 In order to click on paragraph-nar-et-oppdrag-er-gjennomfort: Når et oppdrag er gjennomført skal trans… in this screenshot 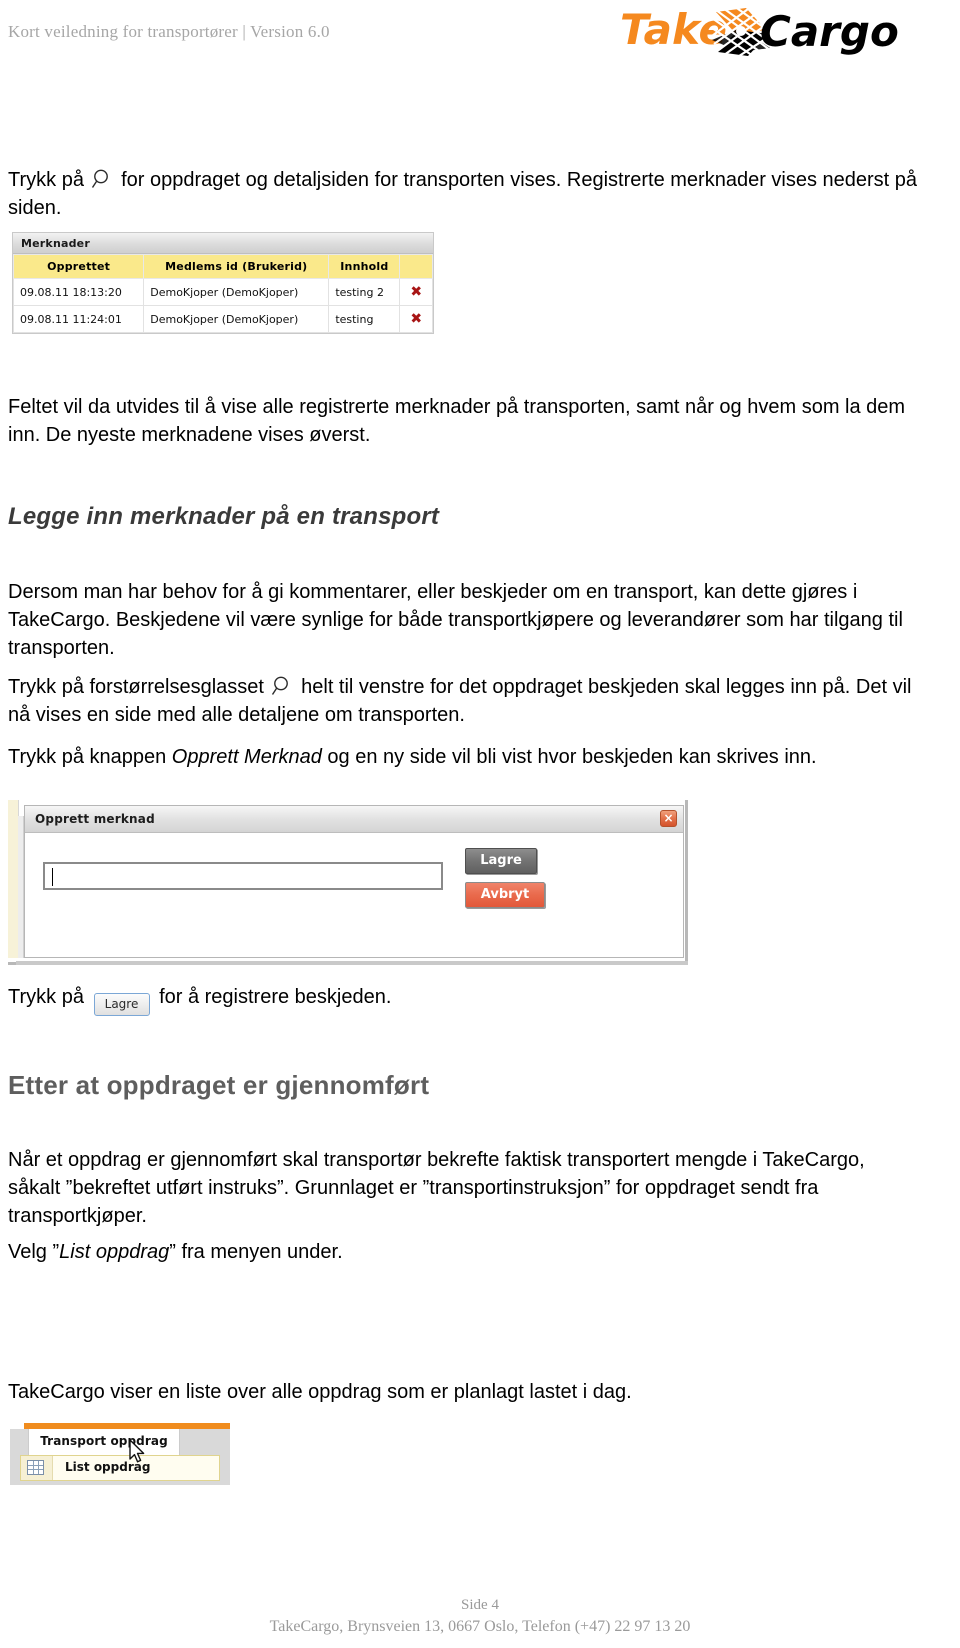, I will do `click(436, 1188)`.